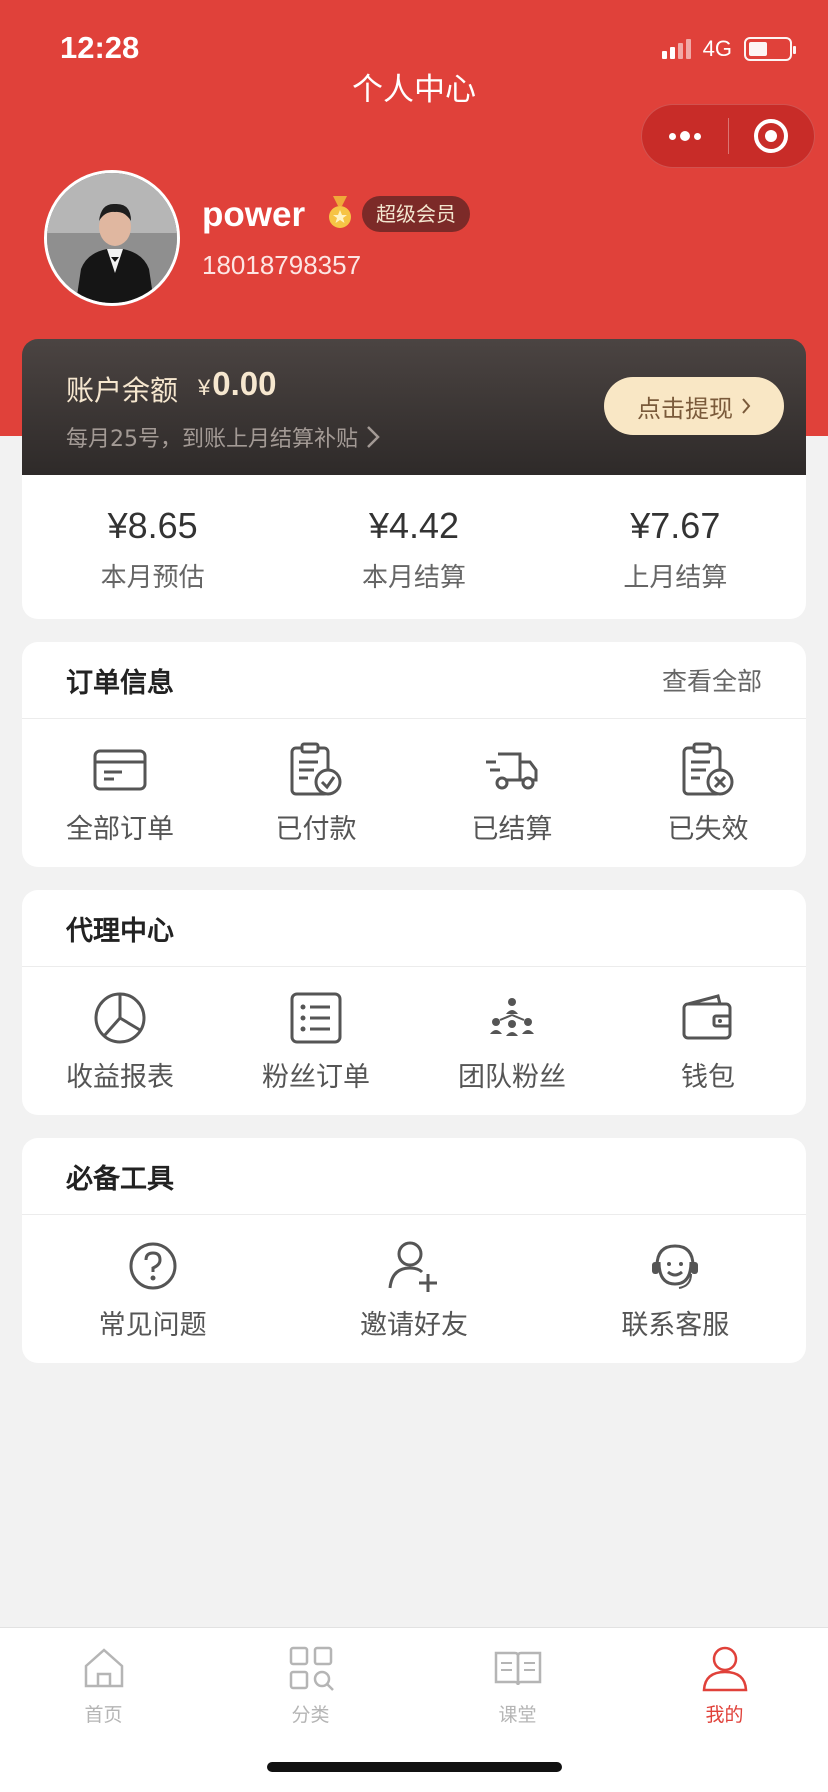 This screenshot has width=828, height=1792. I want to click on profile-name: power, so click(254, 214).